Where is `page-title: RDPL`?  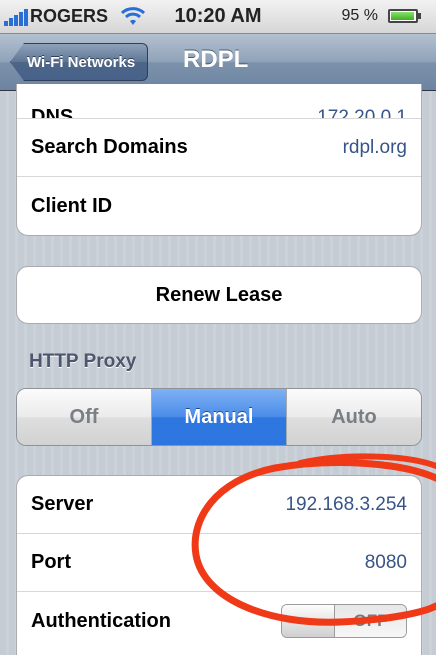
page-title: RDPL is located at coordinates (216, 59).